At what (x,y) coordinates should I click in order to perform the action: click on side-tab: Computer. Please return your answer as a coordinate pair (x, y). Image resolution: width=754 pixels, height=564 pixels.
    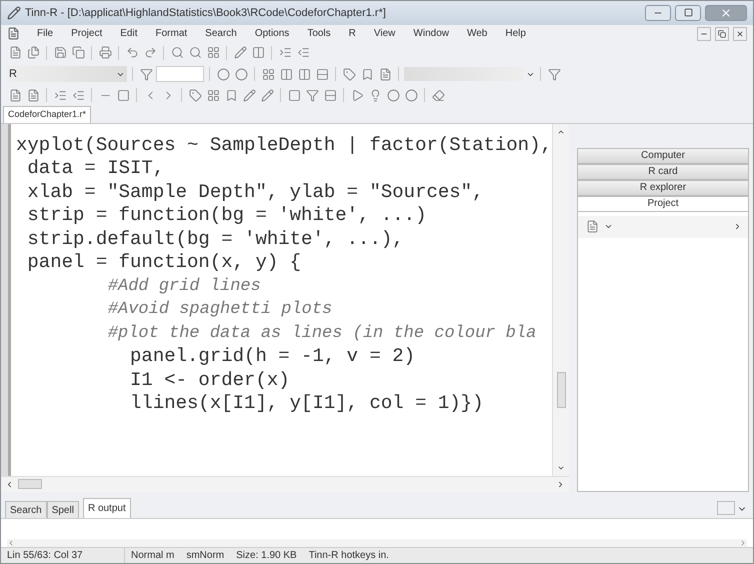
    Looking at the image, I should click on (663, 156).